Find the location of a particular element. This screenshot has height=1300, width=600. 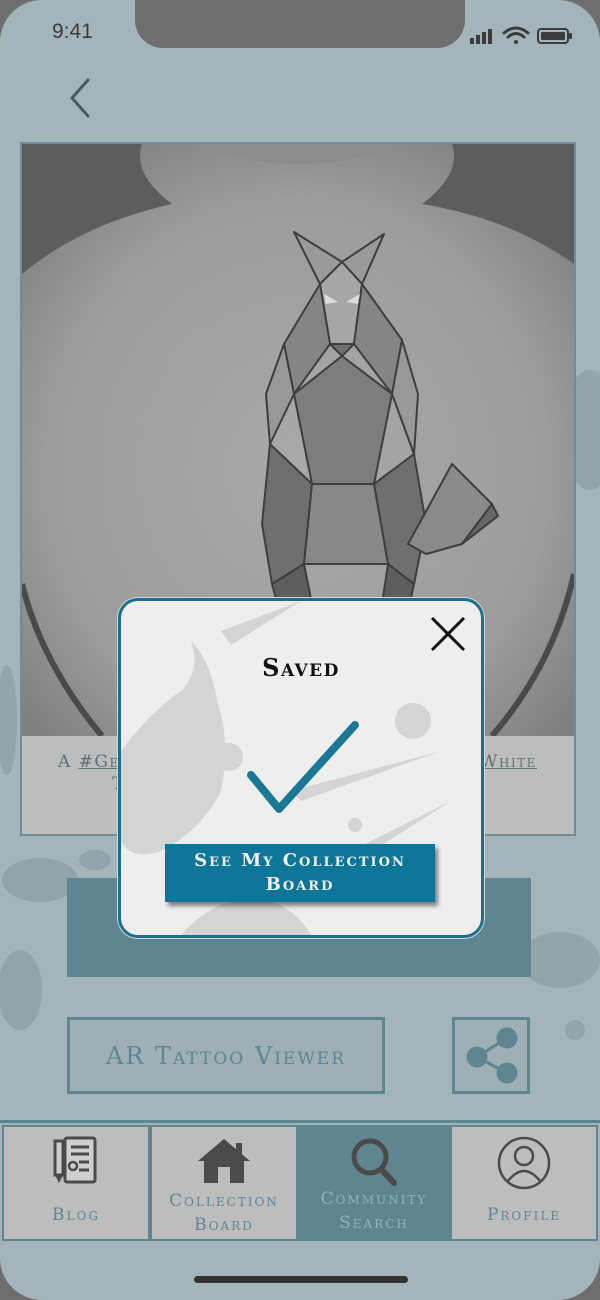

see-my-collection-board-button: See My Collection Board is located at coordinates (300, 873).